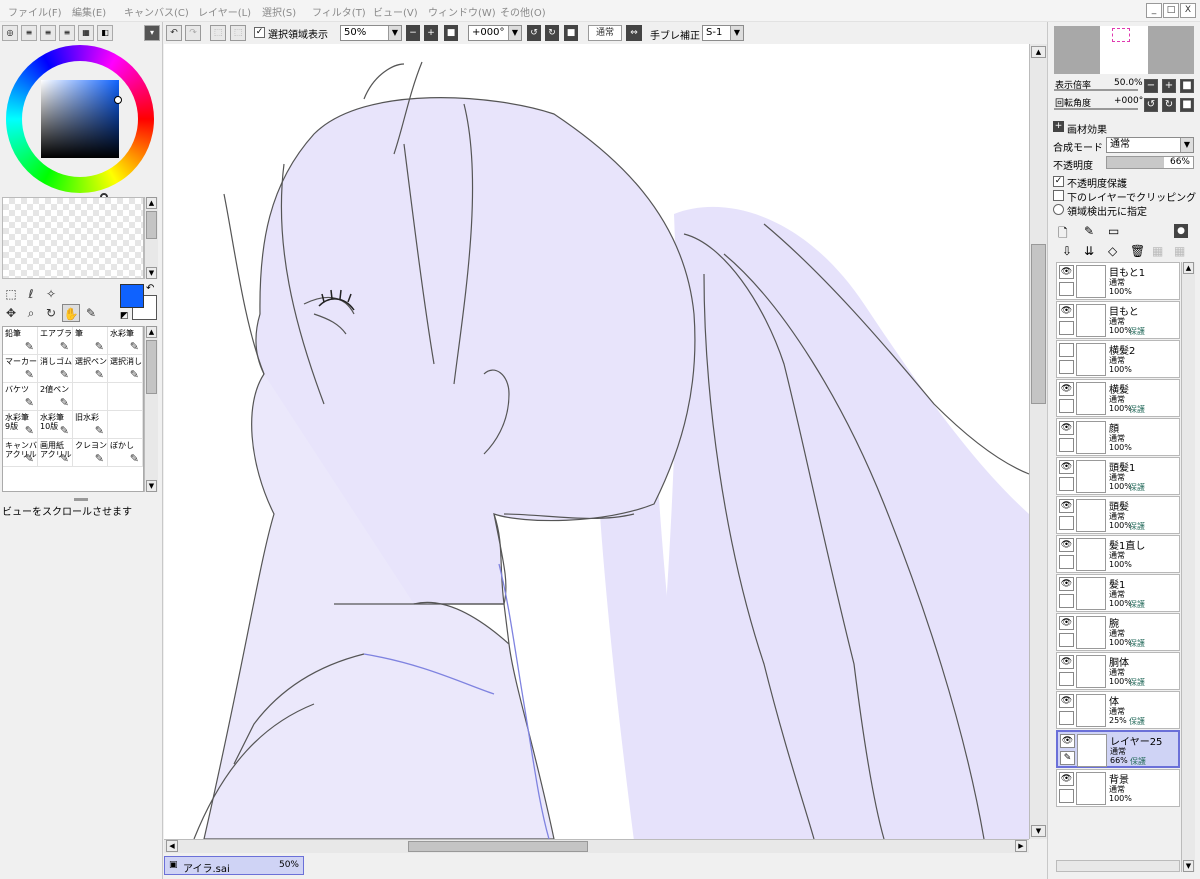  Describe the element at coordinates (20, 425) in the screenshot. I see `brush-cell: 水彩筆 9版 ✎` at that location.